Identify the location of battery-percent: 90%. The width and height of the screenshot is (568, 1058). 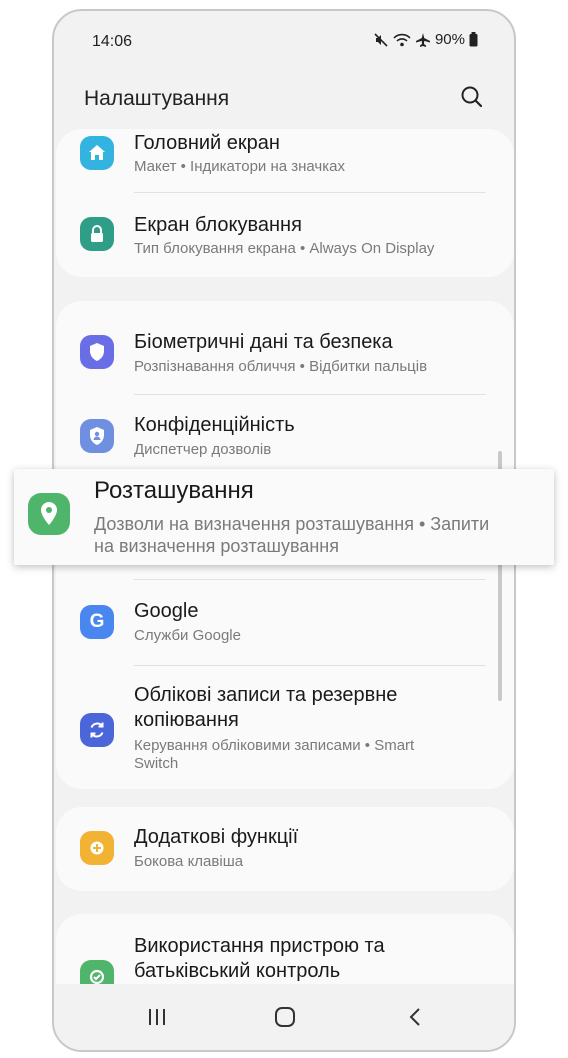
(449, 39).